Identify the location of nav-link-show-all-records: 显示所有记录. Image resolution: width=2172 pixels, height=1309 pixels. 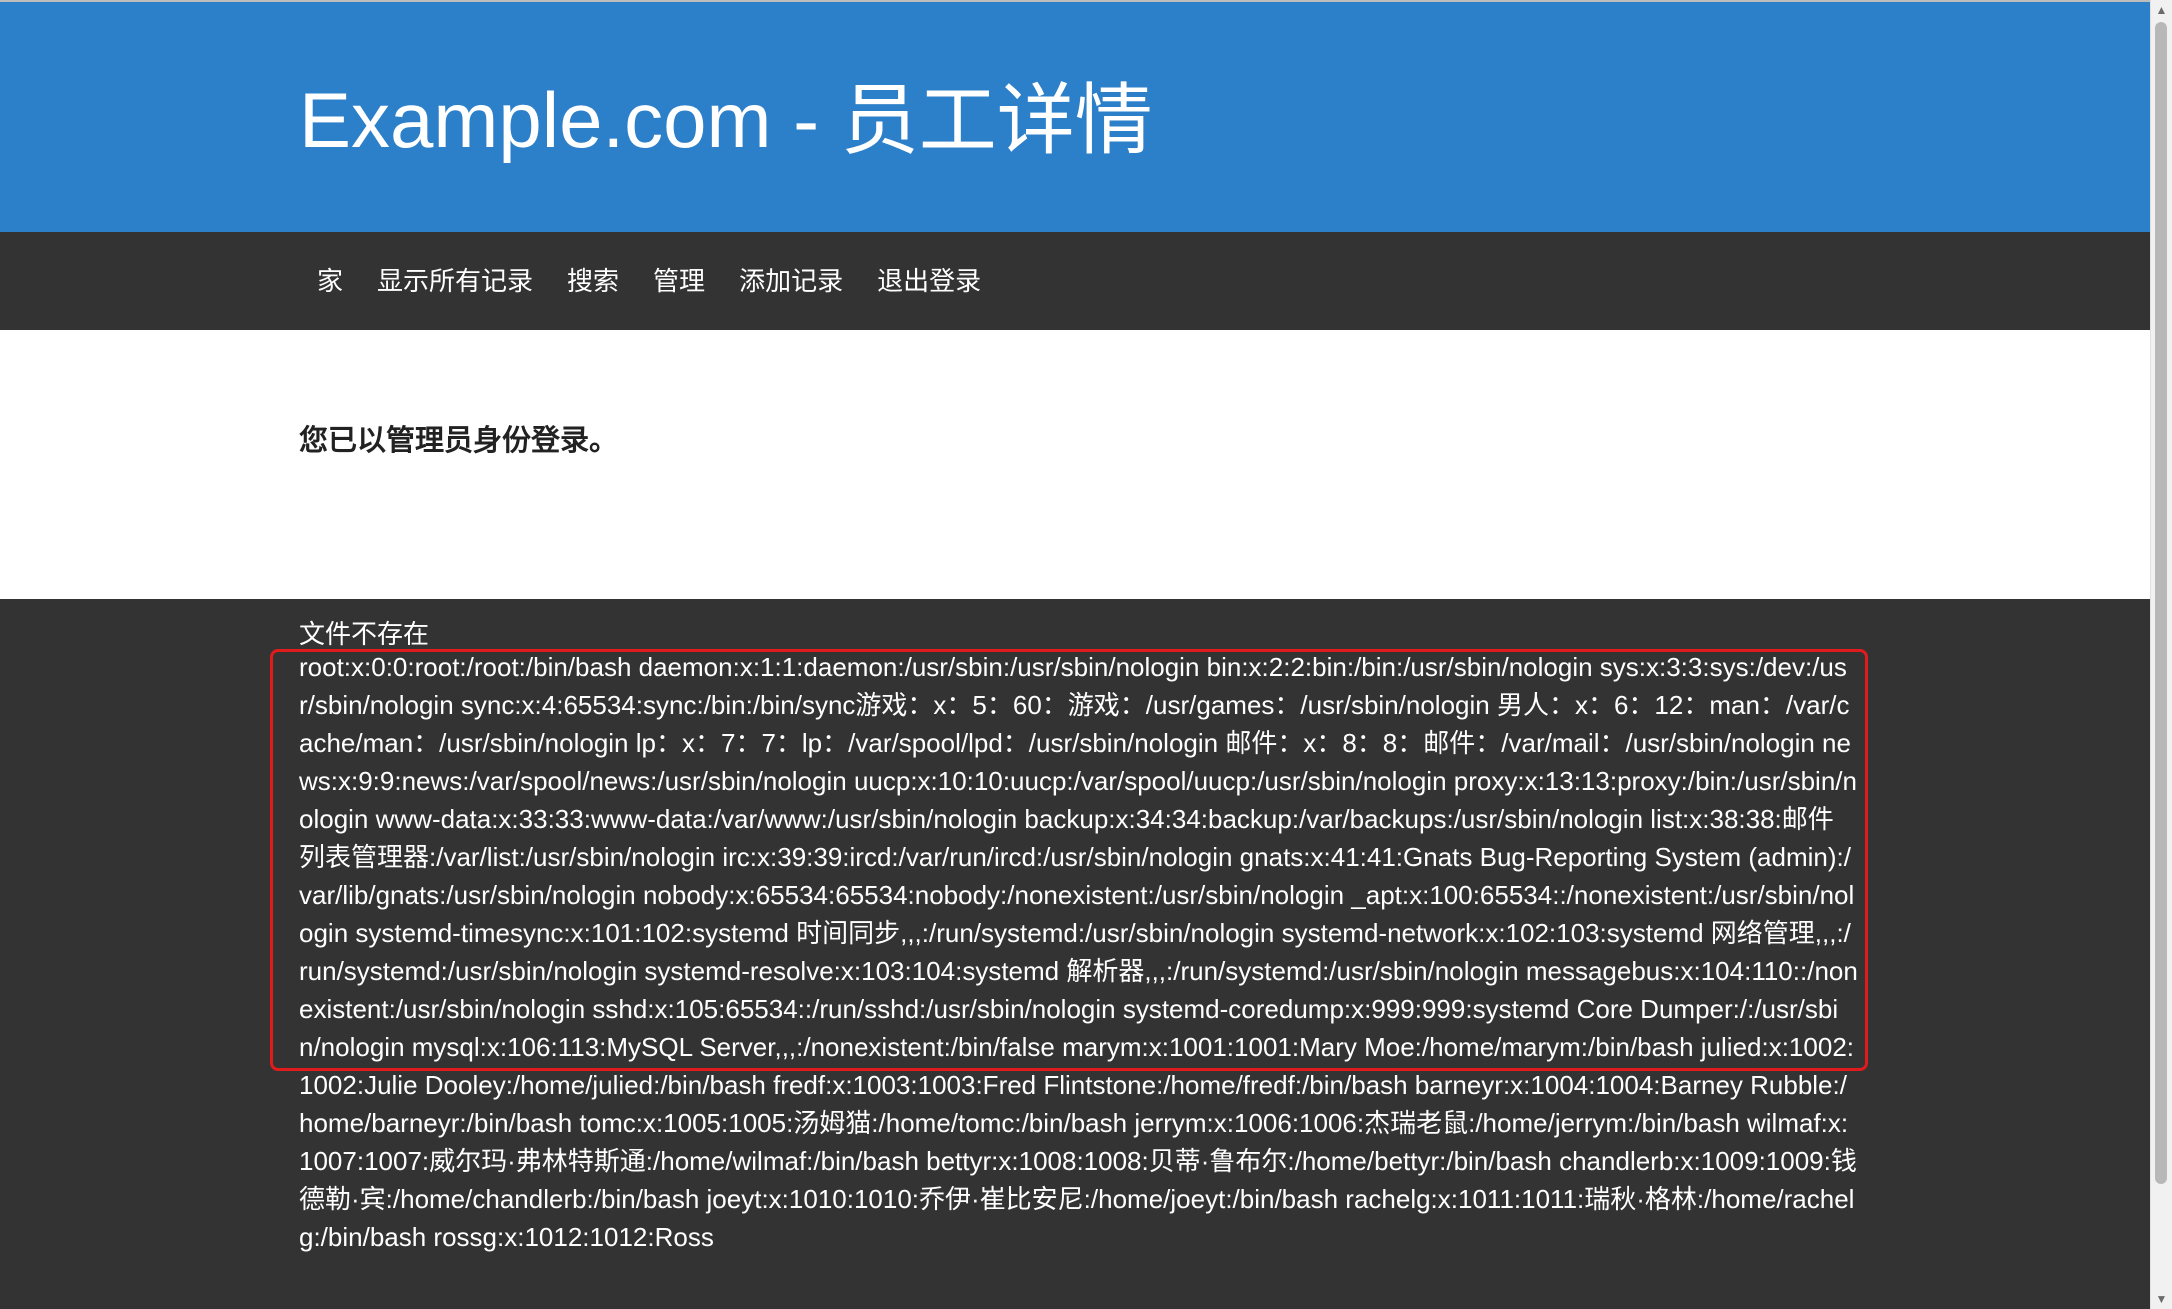
(455, 281).